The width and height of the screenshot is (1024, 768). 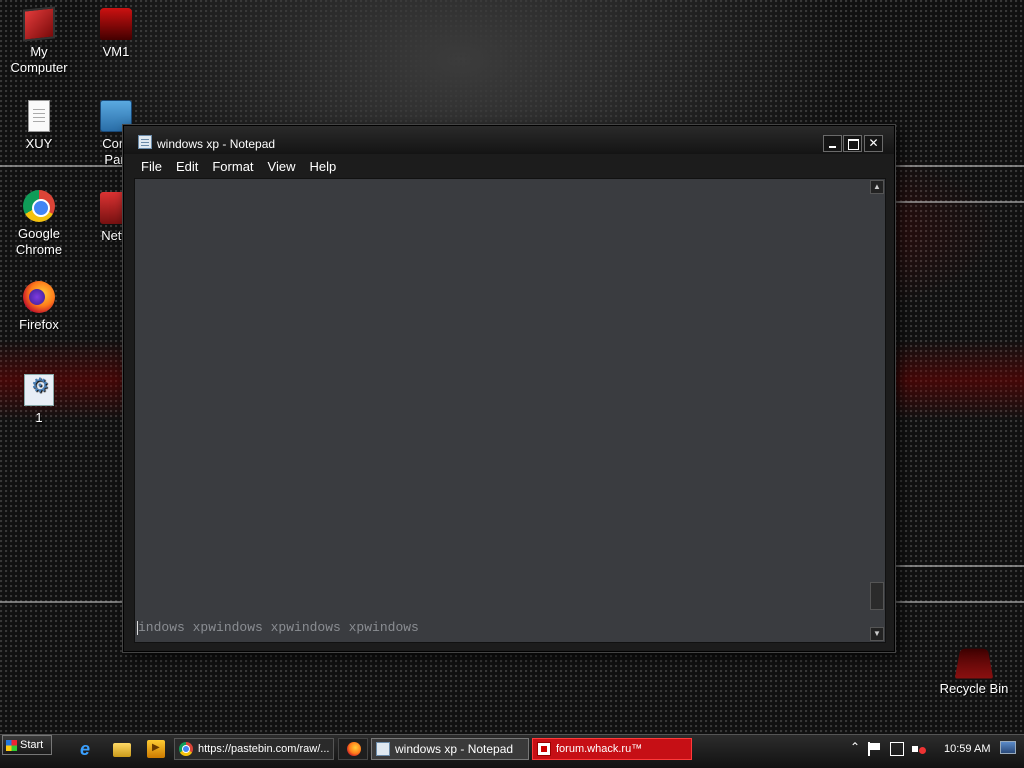 What do you see at coordinates (974, 688) in the screenshot?
I see `desktop-icon-label: Recycle Bin` at bounding box center [974, 688].